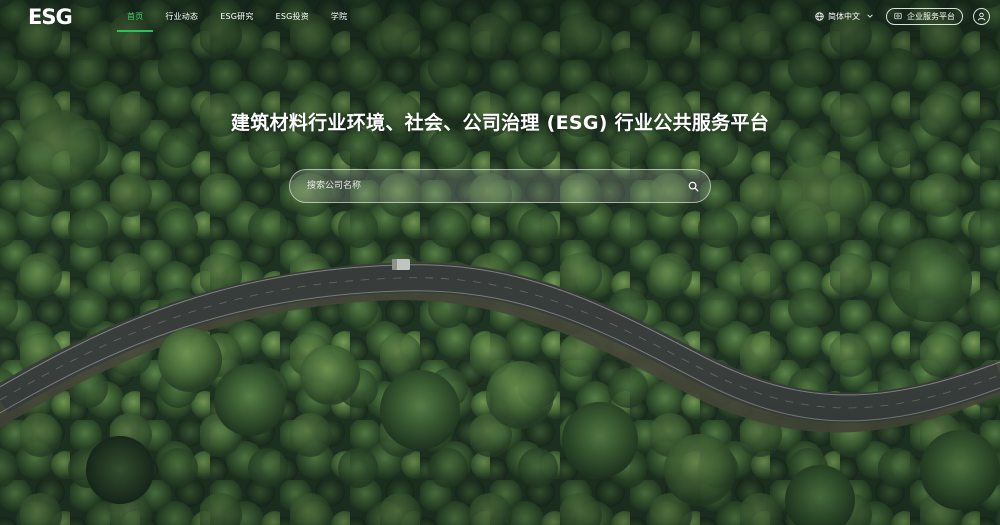  I want to click on header-tools: 简体中文 企业服务平台, so click(902, 16).